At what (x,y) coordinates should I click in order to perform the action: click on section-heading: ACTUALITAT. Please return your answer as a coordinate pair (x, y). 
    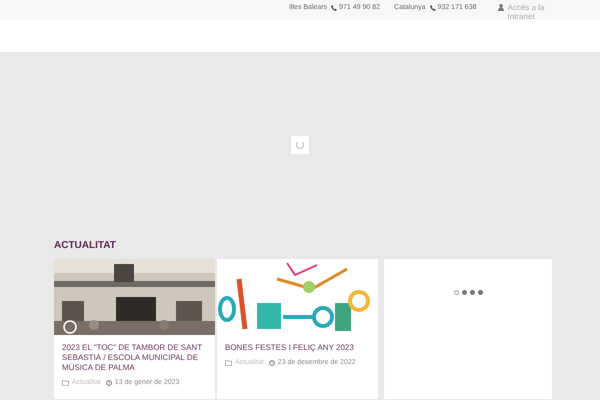
    Looking at the image, I should click on (85, 246).